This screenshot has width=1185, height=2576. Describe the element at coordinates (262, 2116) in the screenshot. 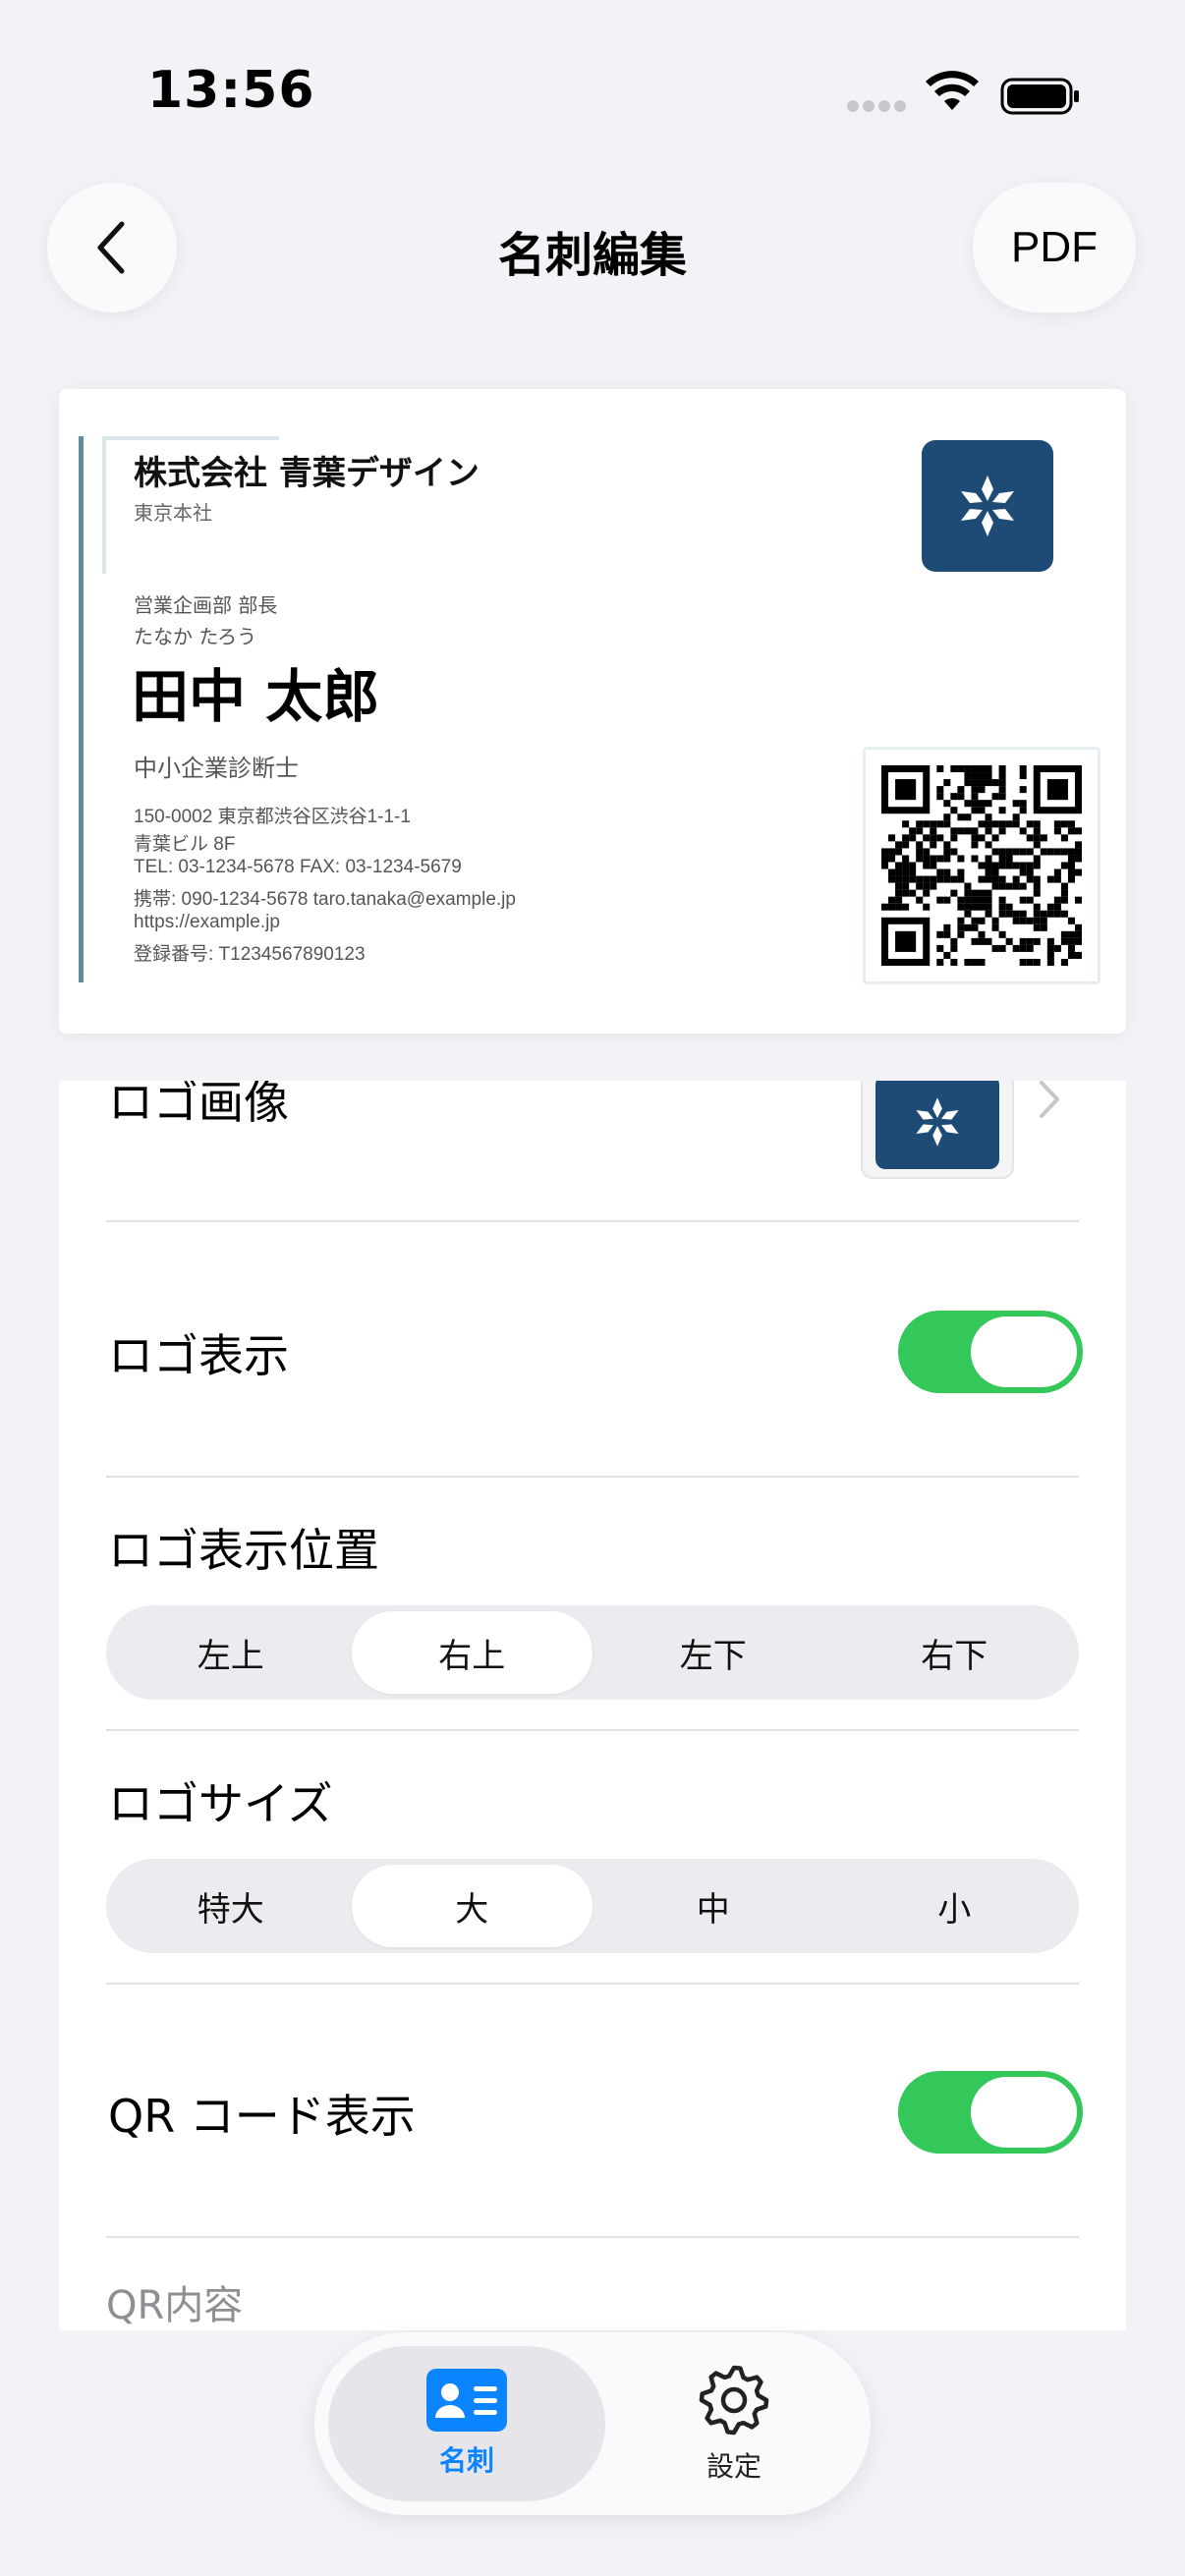

I see `qr-display-label: QR コード表示` at that location.